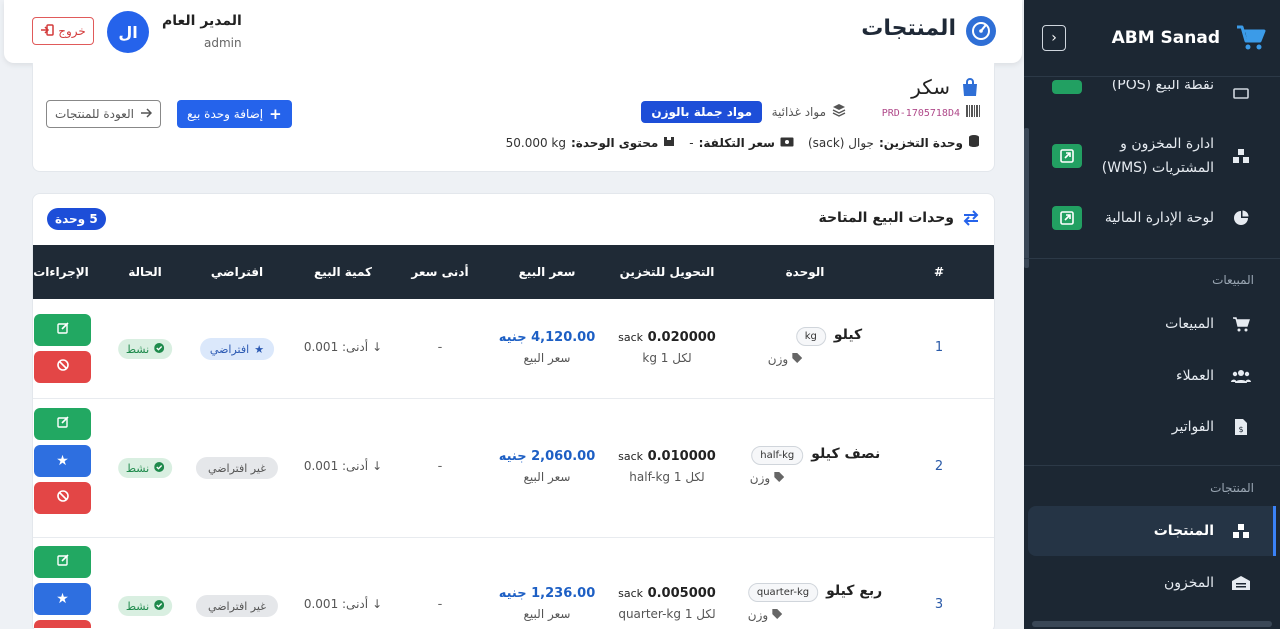  What do you see at coordinates (669, 142) in the screenshot?
I see `box-icon` at bounding box center [669, 142].